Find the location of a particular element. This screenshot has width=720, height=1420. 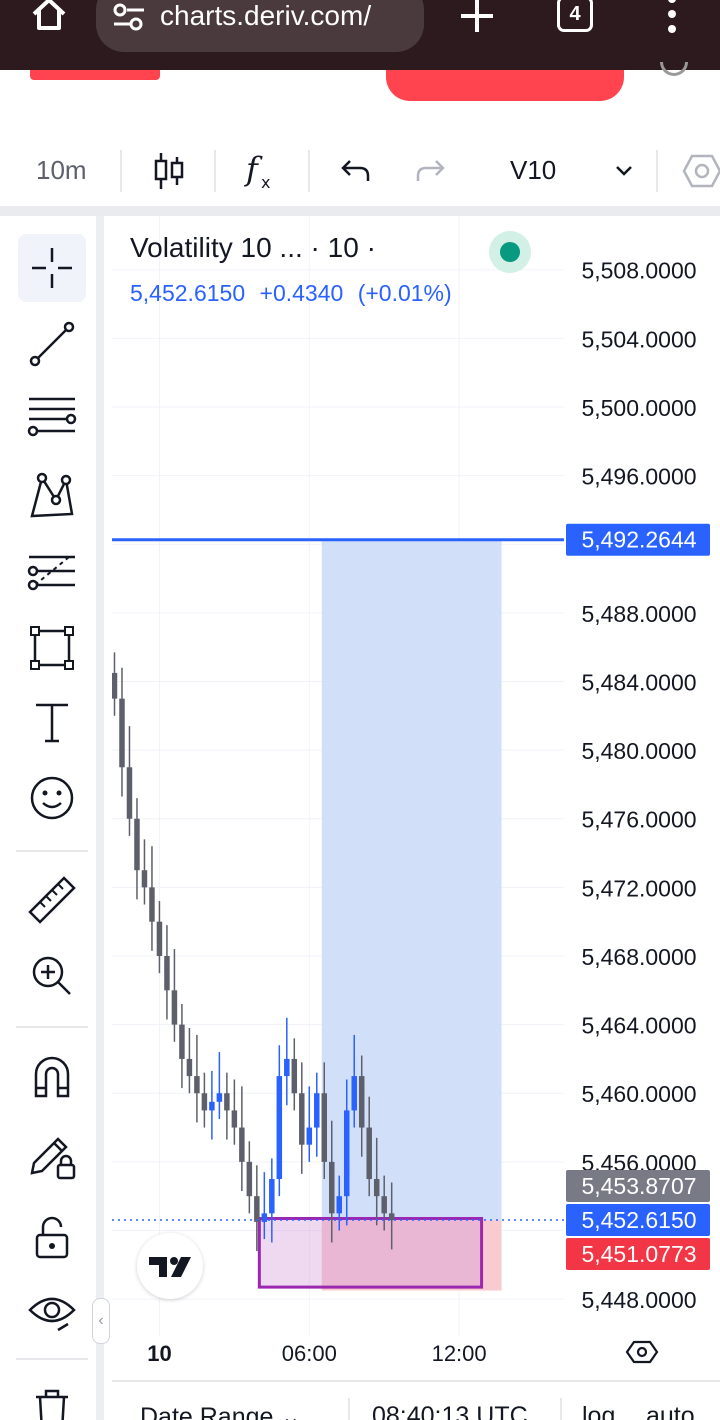

header-action-button is located at coordinates (505, 85).